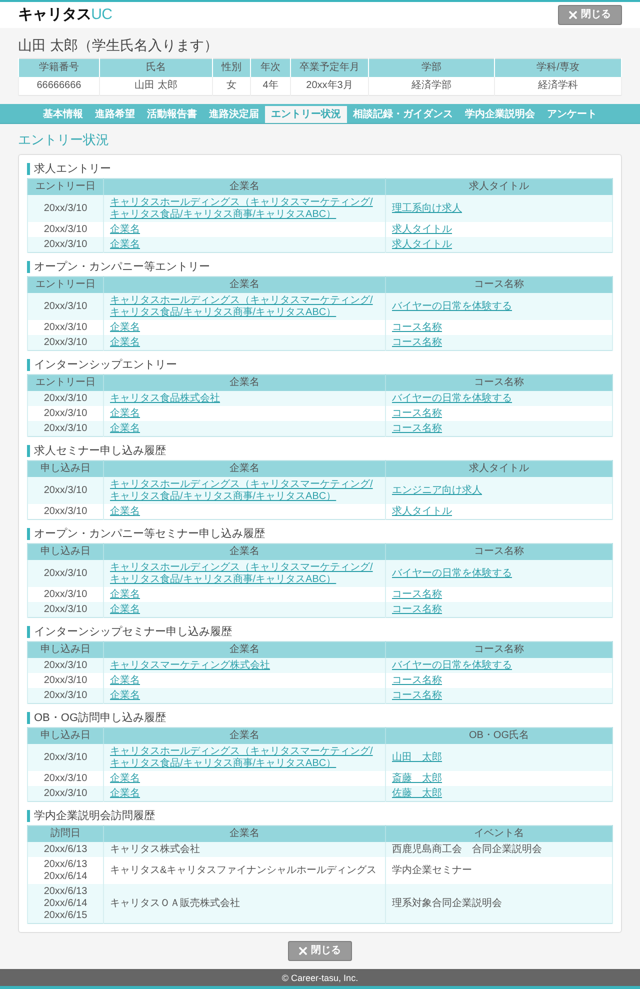 This screenshot has height=989, width=640. What do you see at coordinates (431, 86) in the screenshot?
I see `table-cell: 経済学部` at bounding box center [431, 86].